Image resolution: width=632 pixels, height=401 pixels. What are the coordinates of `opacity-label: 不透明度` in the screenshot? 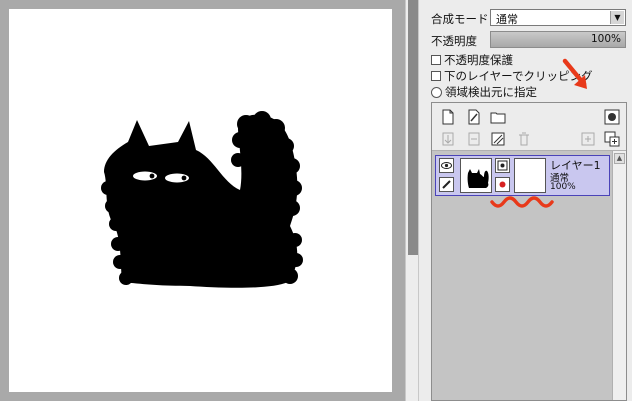 It's located at (454, 41).